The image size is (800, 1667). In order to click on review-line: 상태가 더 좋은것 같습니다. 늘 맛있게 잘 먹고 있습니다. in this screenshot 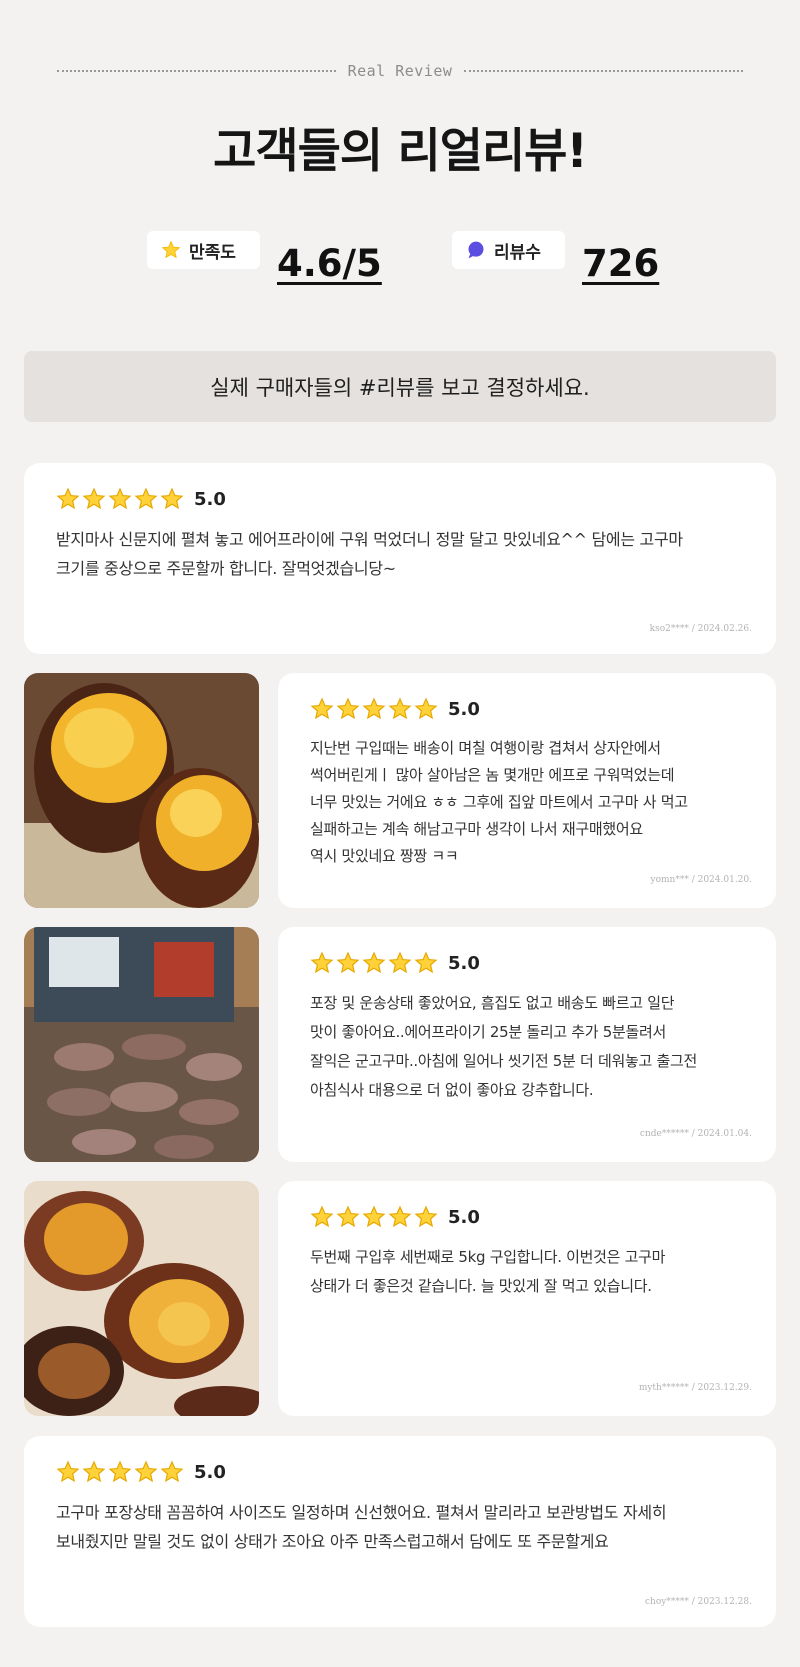, I will do `click(481, 1286)`.